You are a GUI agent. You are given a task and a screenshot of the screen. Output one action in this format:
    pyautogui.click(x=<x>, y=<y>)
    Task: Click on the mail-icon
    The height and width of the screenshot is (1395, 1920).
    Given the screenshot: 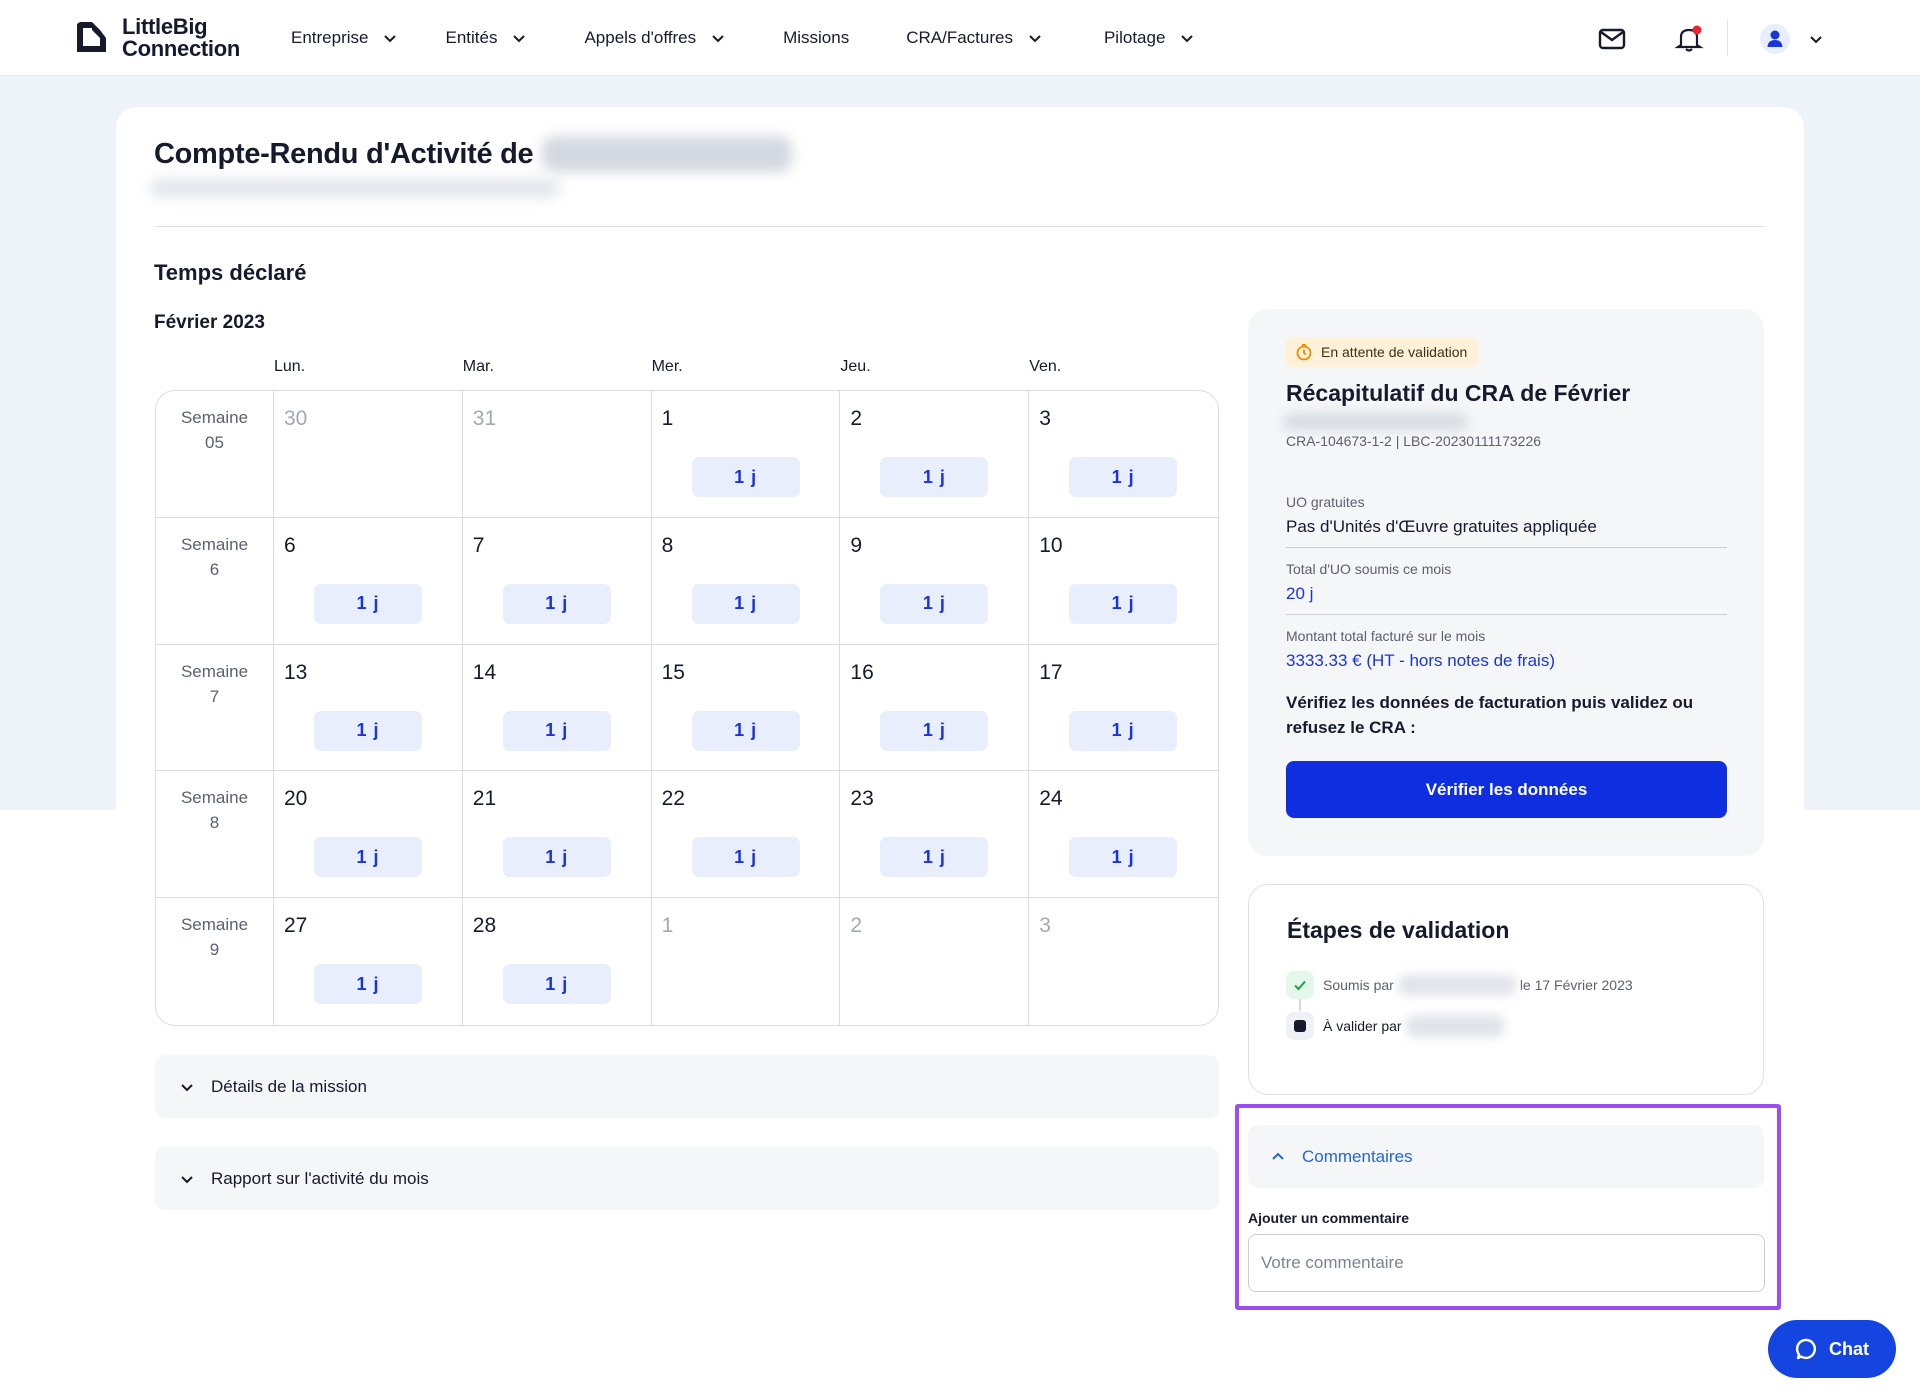 What is the action you would take?
    pyautogui.click(x=1612, y=39)
    